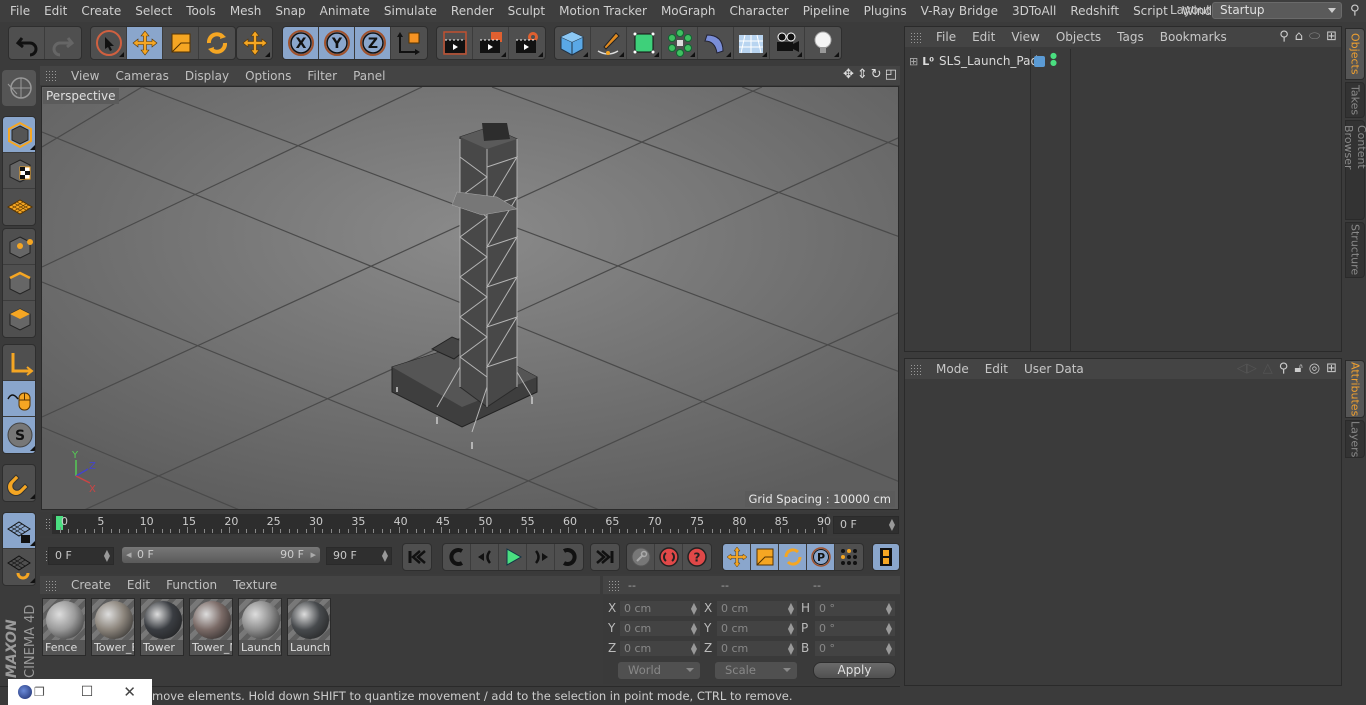 Image resolution: width=1366 pixels, height=705 pixels. Describe the element at coordinates (680, 43) in the screenshot. I see `cloner-button` at that location.